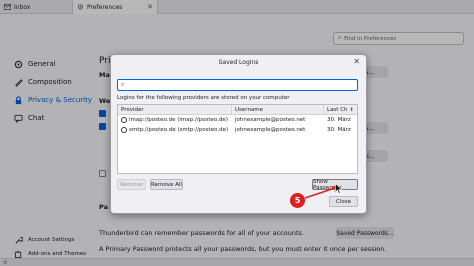 Image resolution: width=474 pixels, height=266 pixels. What do you see at coordinates (297, 200) in the screenshot?
I see `step-number-badge: 5` at bounding box center [297, 200].